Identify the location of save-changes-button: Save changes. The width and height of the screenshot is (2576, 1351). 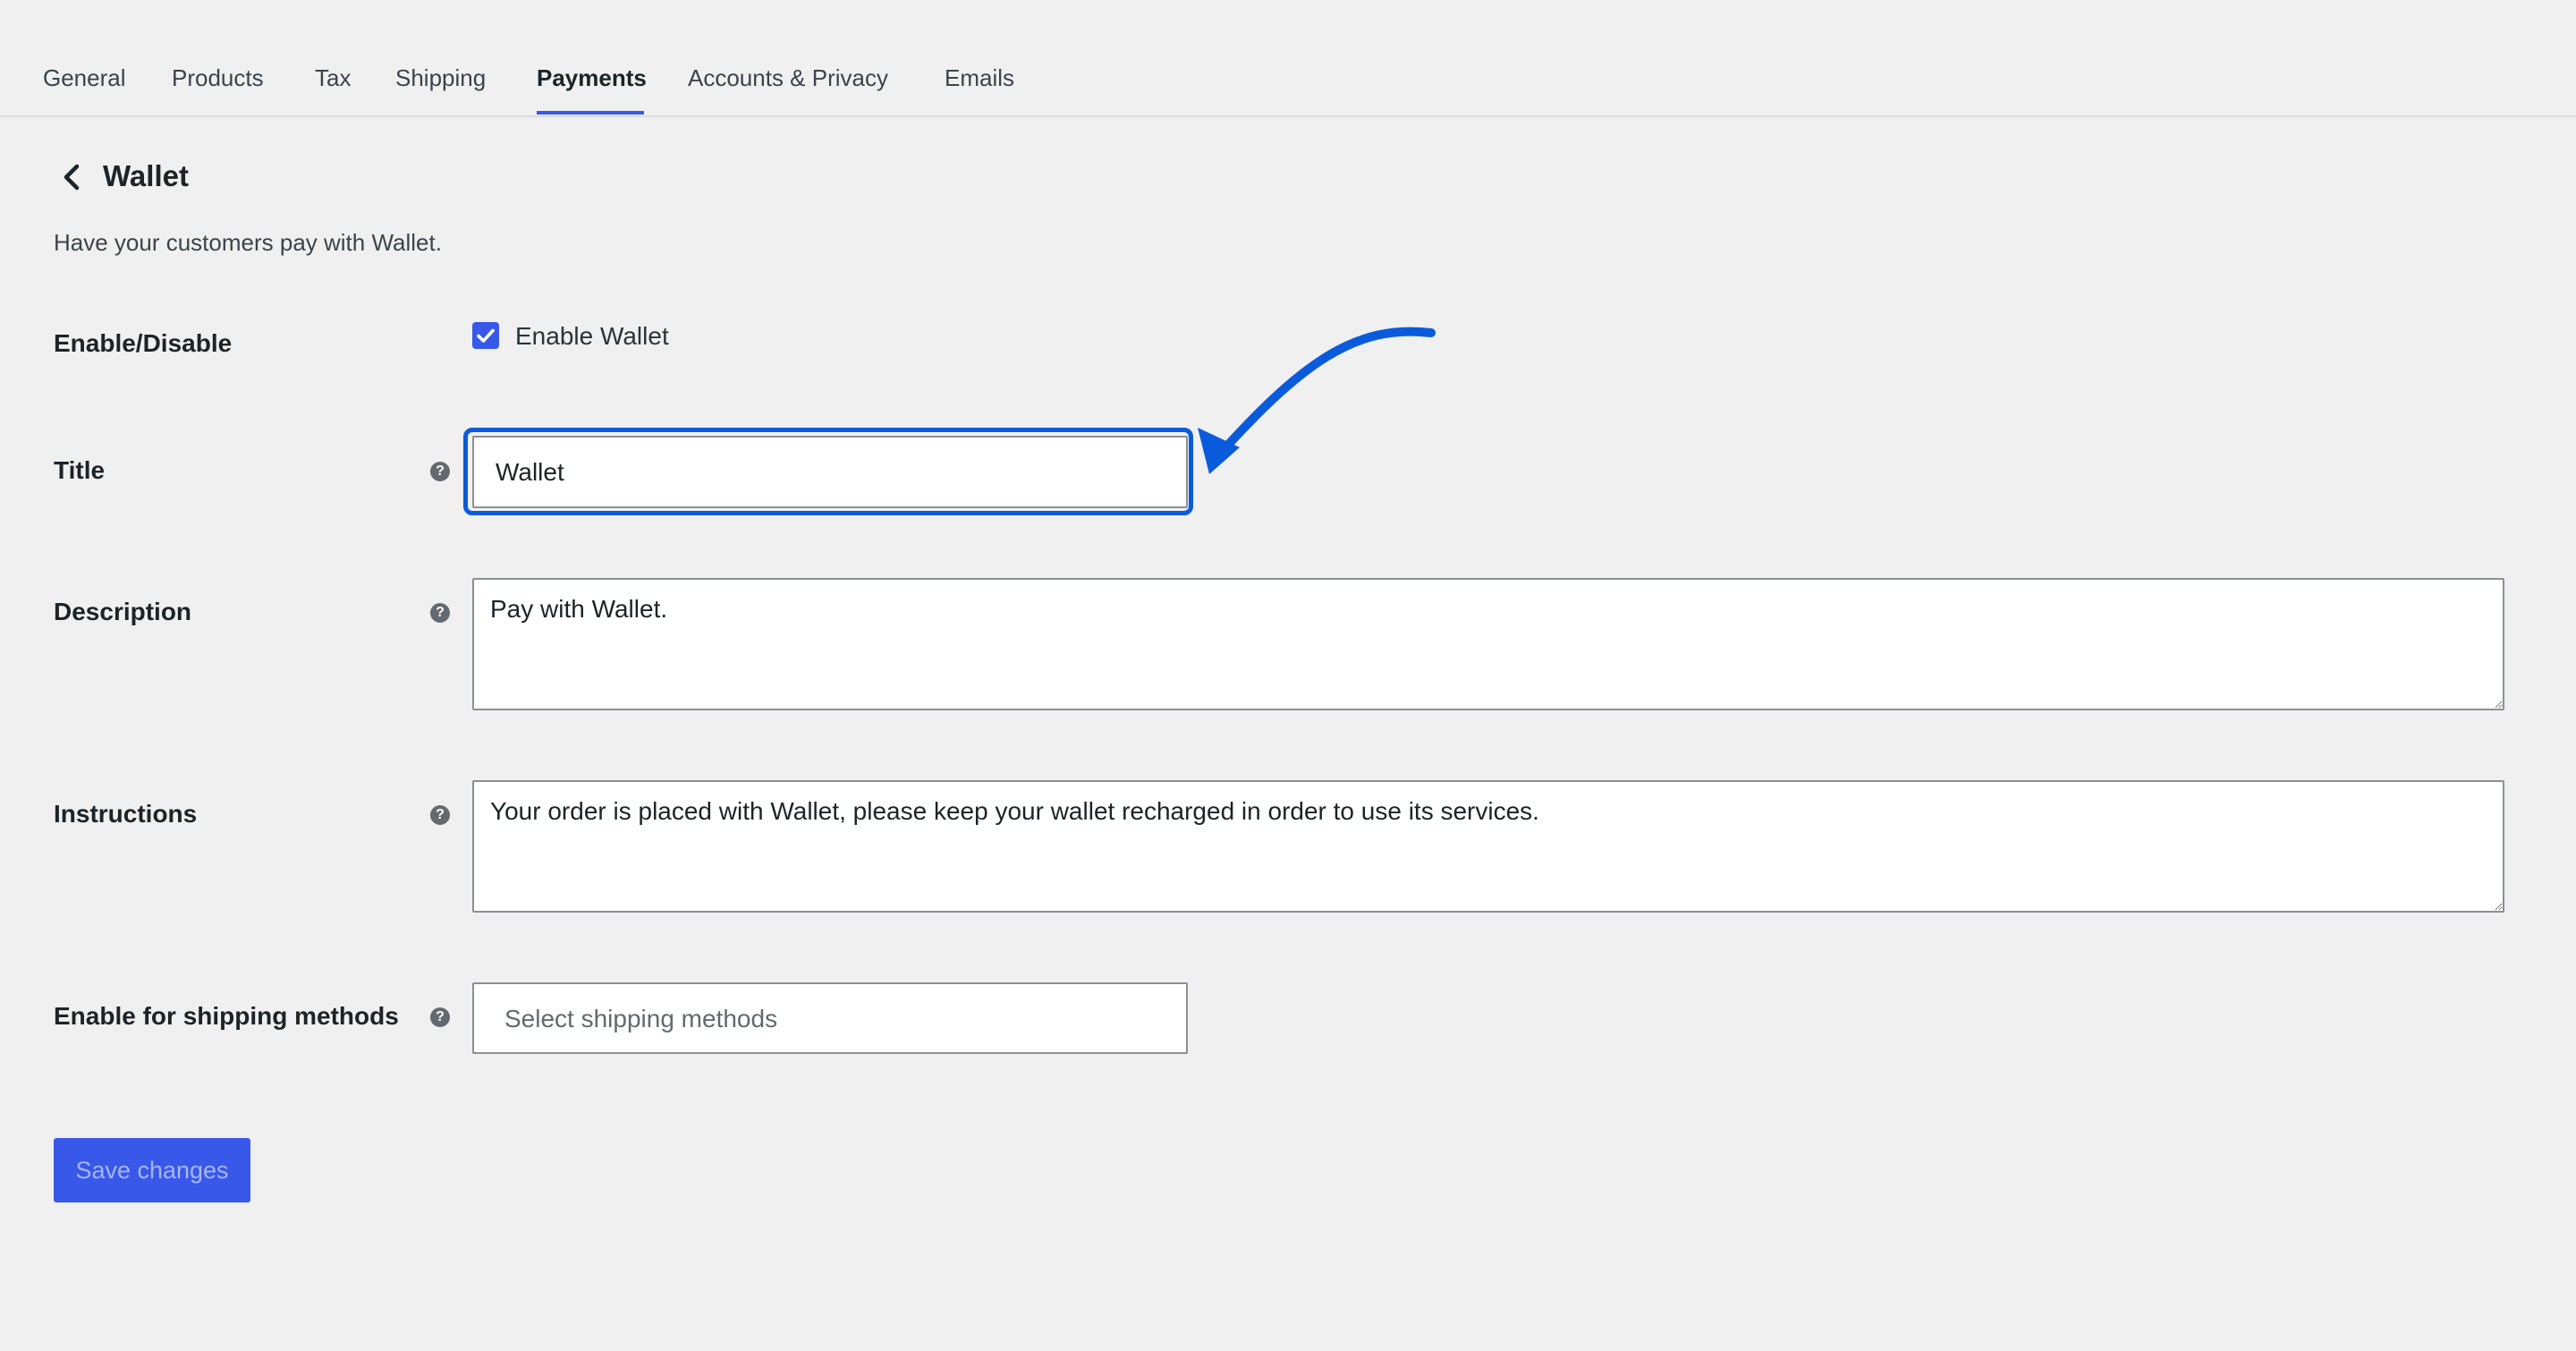
(152, 1170).